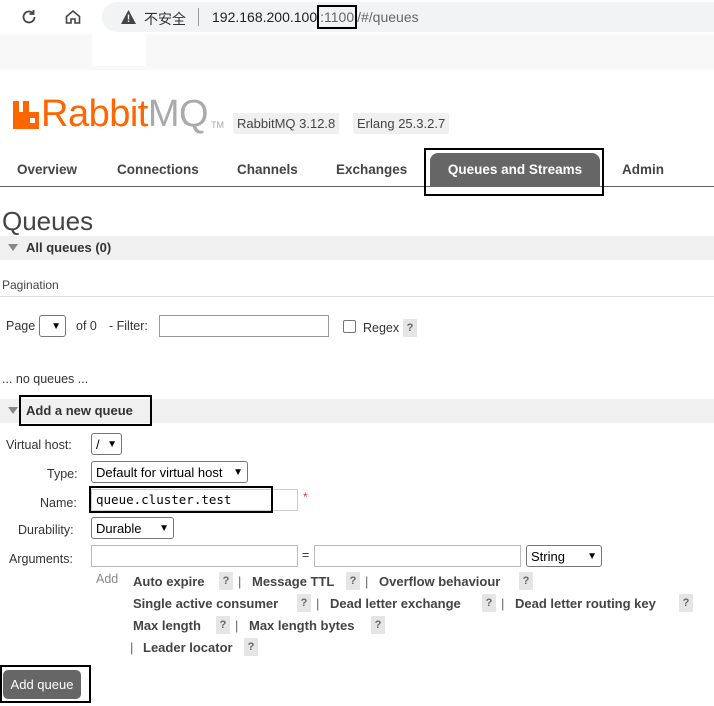  What do you see at coordinates (107, 579) in the screenshot?
I see `add-label: Add` at bounding box center [107, 579].